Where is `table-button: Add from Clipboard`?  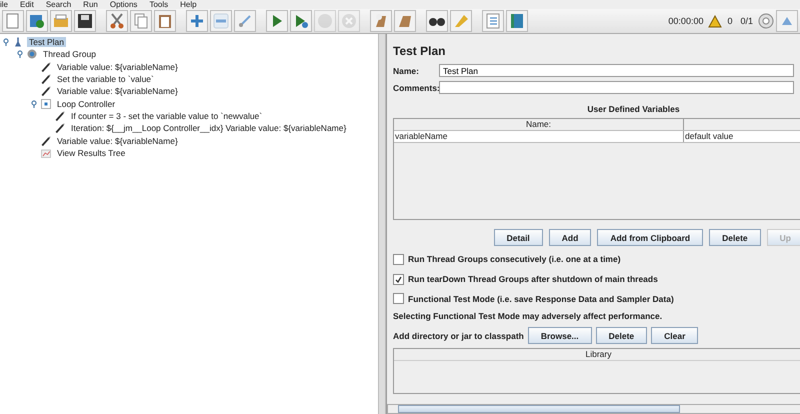 table-button: Add from Clipboard is located at coordinates (650, 237).